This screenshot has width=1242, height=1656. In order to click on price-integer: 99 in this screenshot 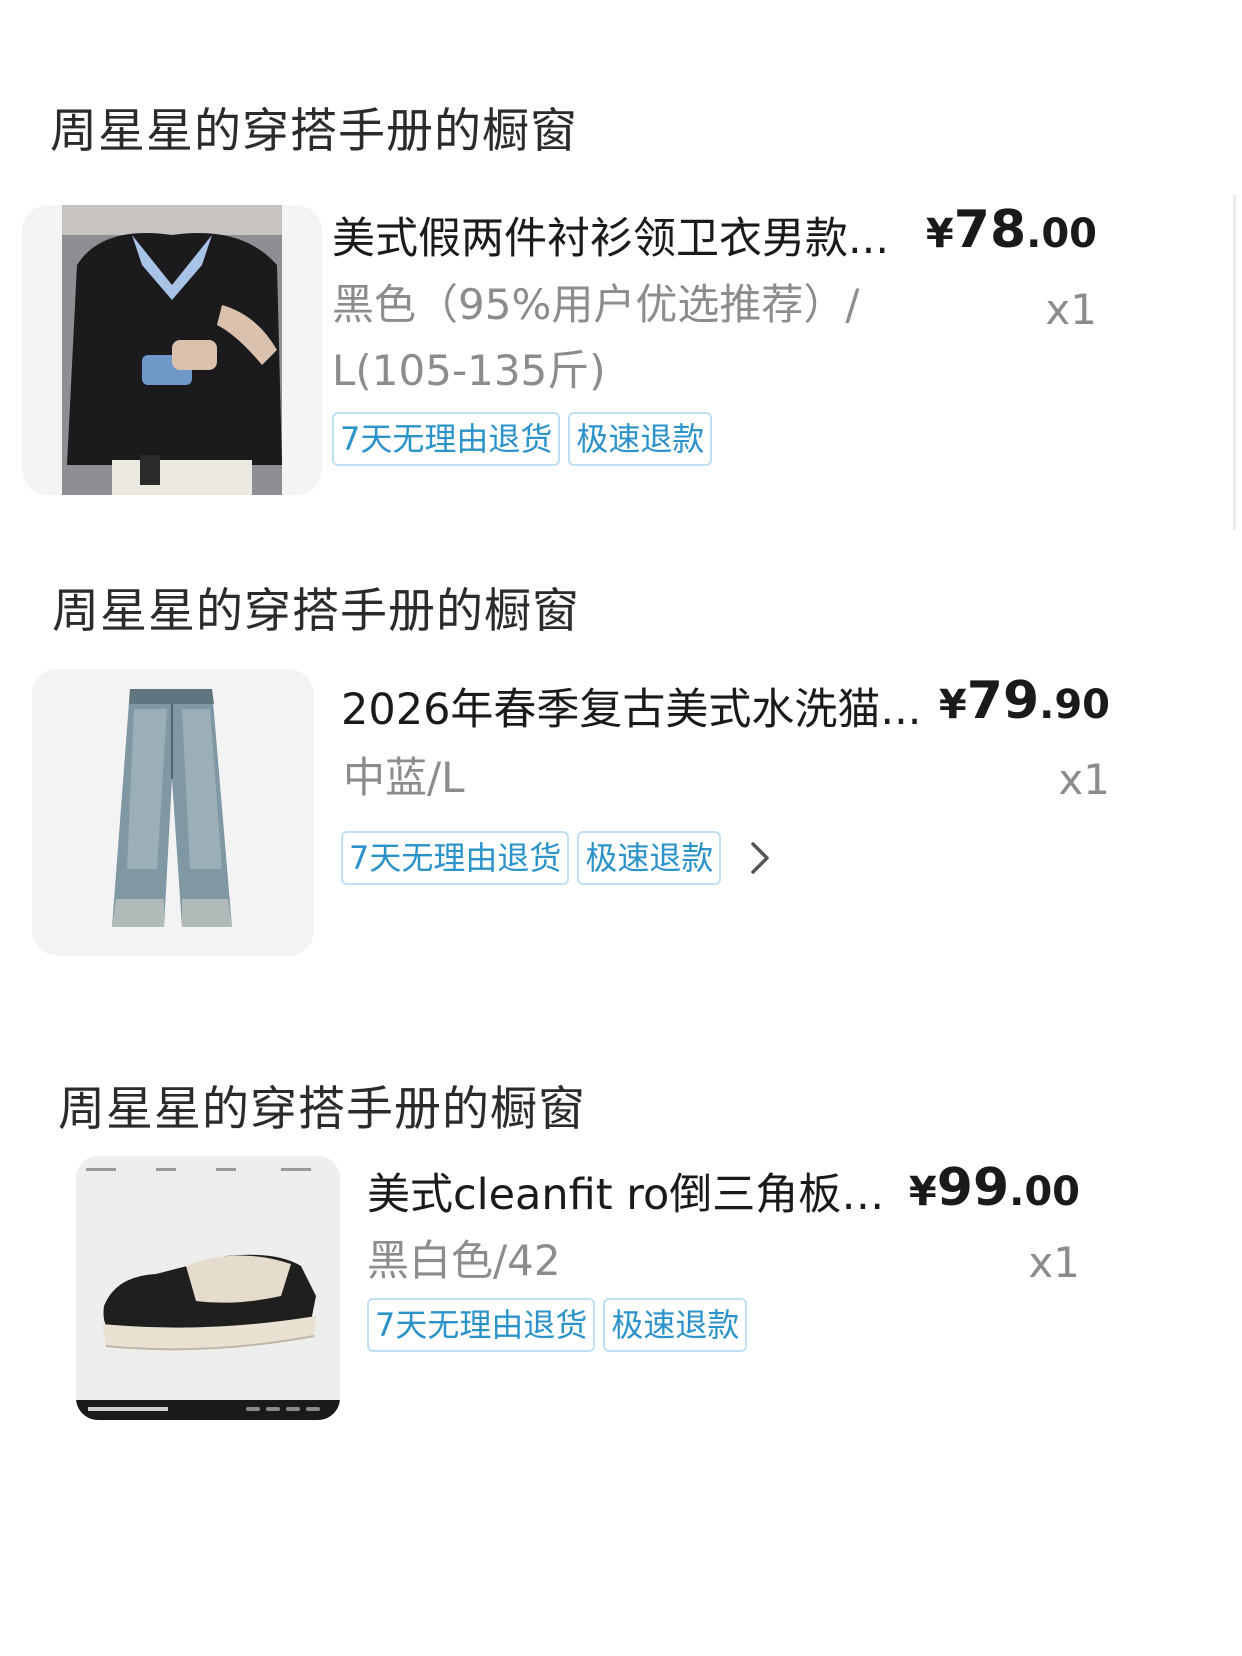, I will do `click(973, 1188)`.